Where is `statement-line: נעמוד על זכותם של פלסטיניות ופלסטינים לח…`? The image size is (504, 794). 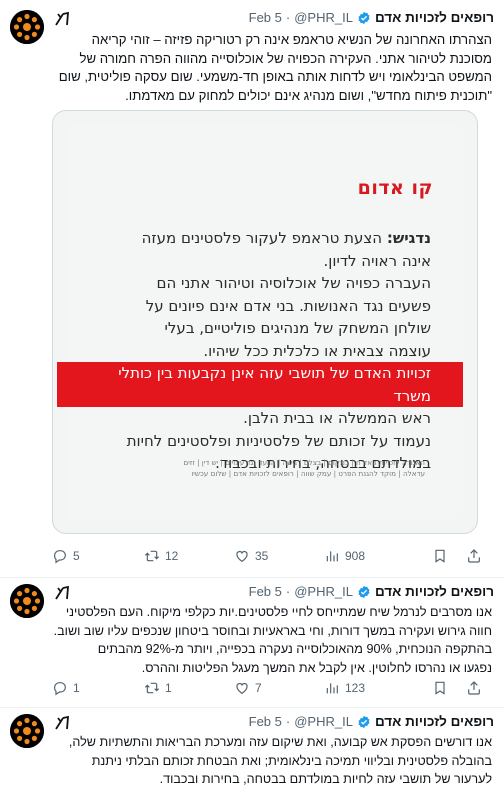
statement-line: נעמוד על זכותם של פלסטיניות ופלסטינים לח… is located at coordinates (278, 440).